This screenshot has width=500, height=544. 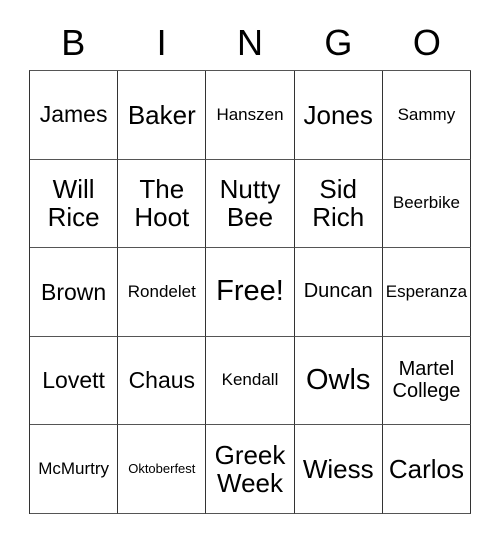 I want to click on bingo-cell: Martel College, so click(x=427, y=381).